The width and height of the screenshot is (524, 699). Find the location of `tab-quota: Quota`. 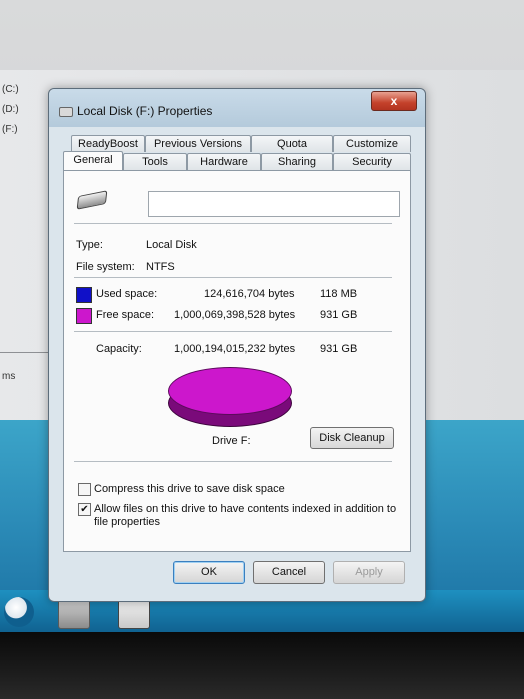

tab-quota: Quota is located at coordinates (292, 143).